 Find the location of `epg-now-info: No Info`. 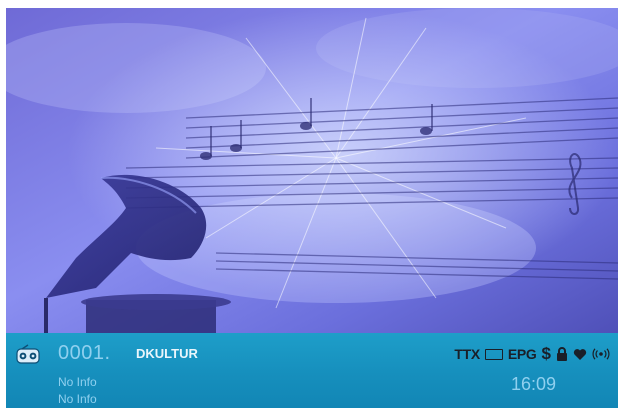

epg-now-info: No Info is located at coordinates (77, 382).